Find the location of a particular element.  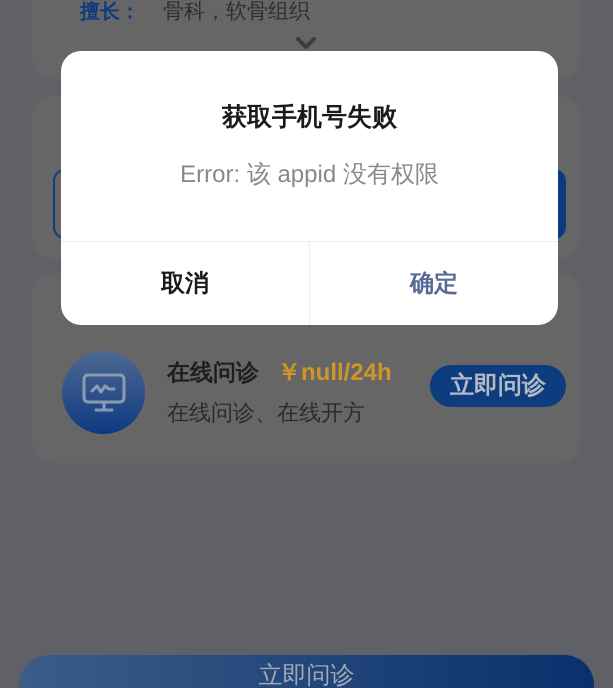

bottom-consult-button: 立即问诊 is located at coordinates (306, 671).